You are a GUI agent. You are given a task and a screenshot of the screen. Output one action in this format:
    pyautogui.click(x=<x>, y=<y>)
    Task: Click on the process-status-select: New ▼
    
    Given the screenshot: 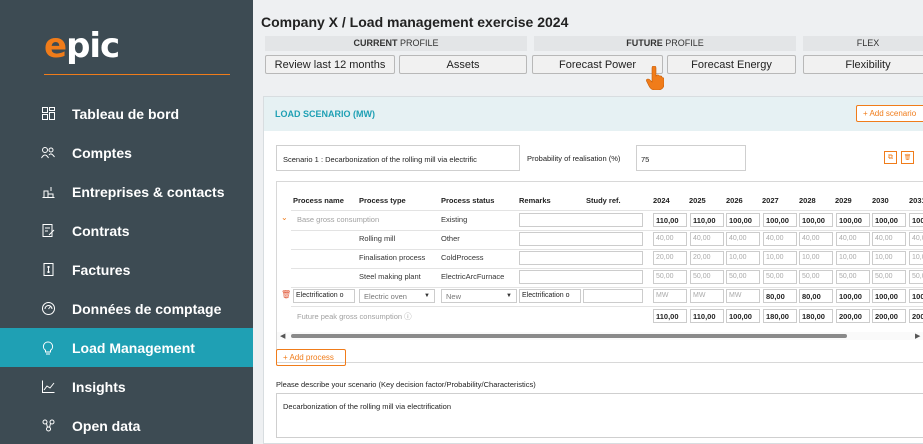 What is the action you would take?
    pyautogui.click(x=479, y=296)
    